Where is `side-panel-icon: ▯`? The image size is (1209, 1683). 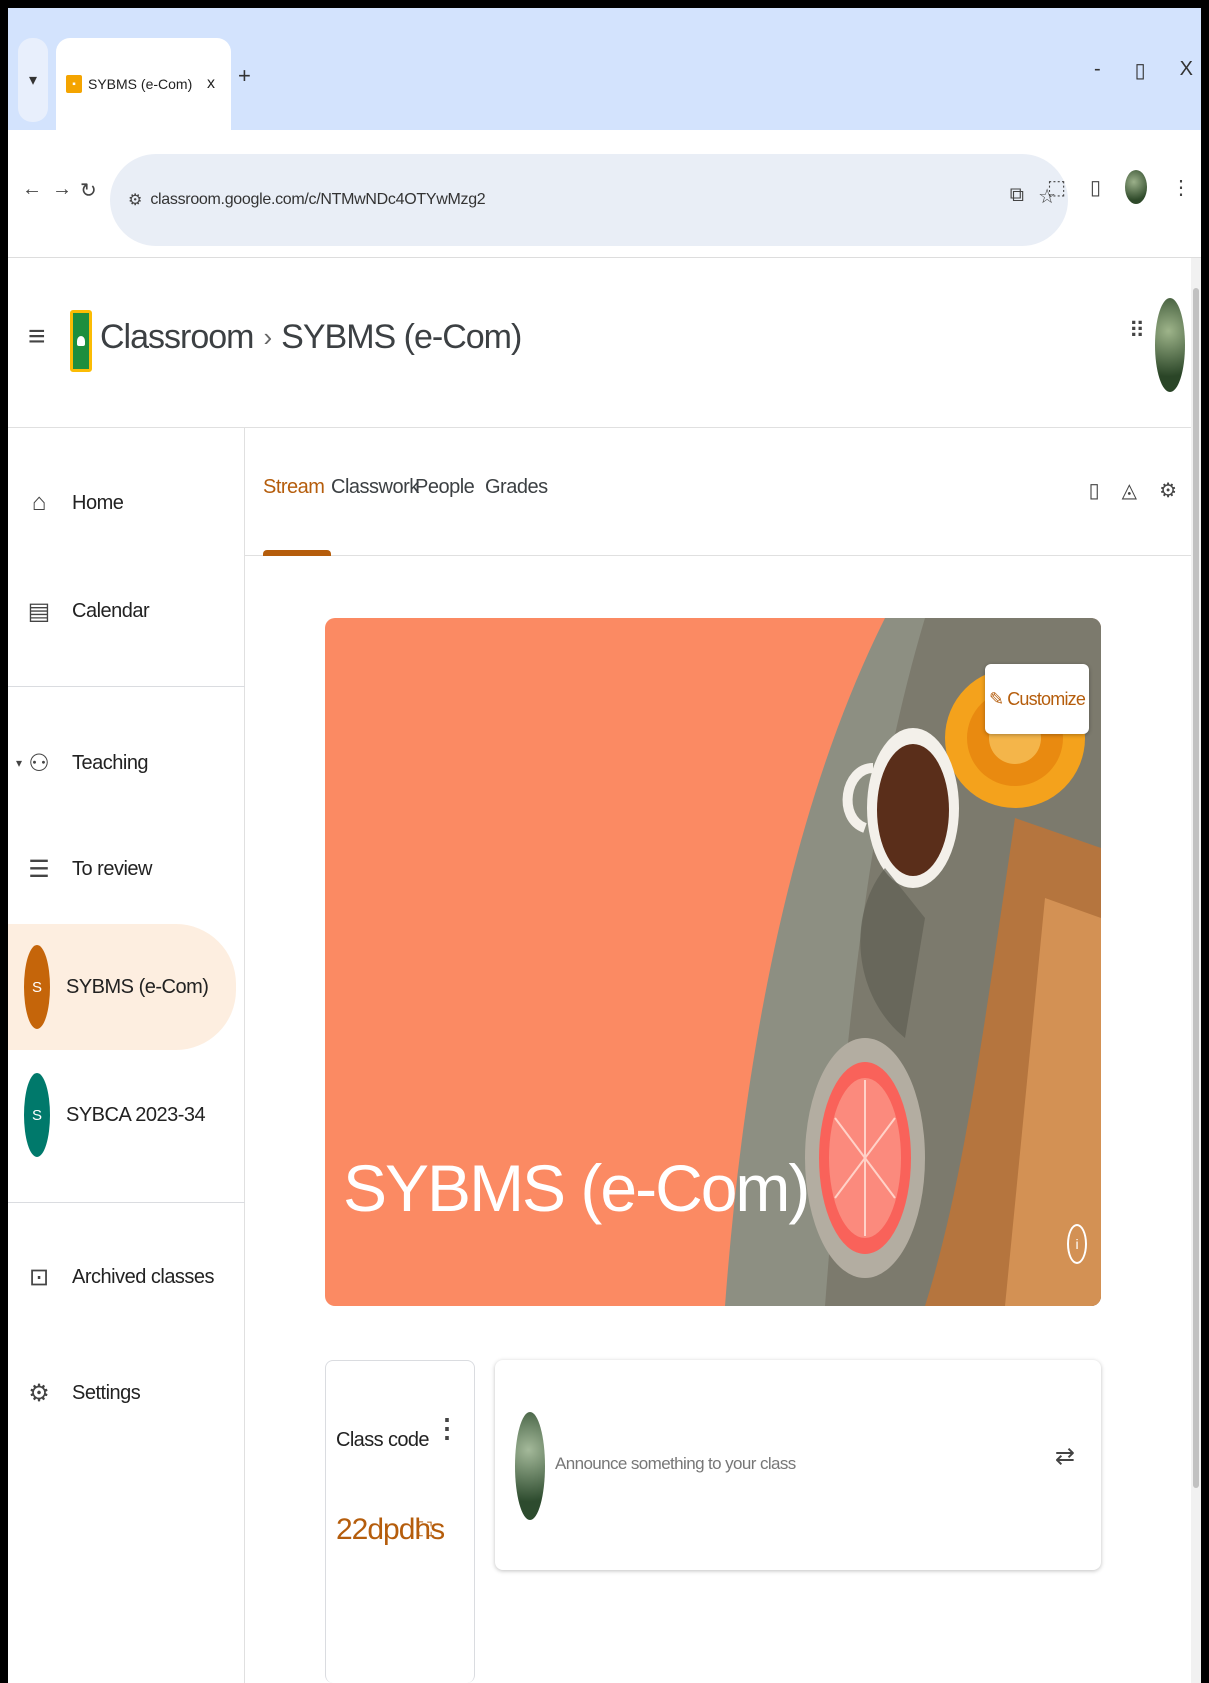
side-panel-icon: ▯ is located at coordinates (1095, 187).